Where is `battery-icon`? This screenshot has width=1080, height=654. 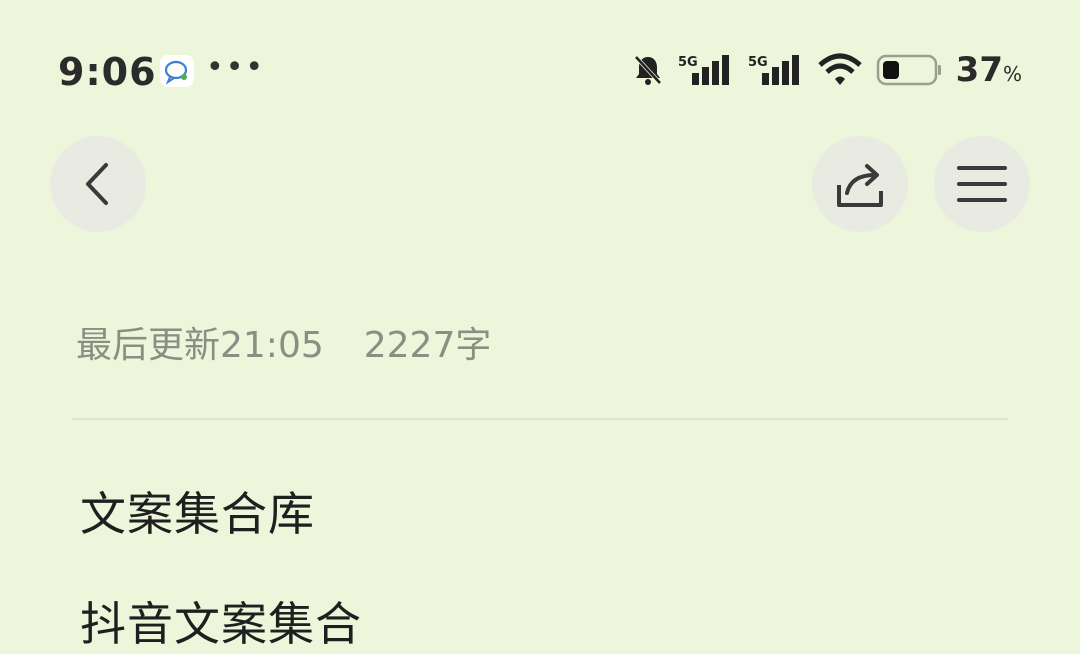
battery-icon is located at coordinates (909, 70).